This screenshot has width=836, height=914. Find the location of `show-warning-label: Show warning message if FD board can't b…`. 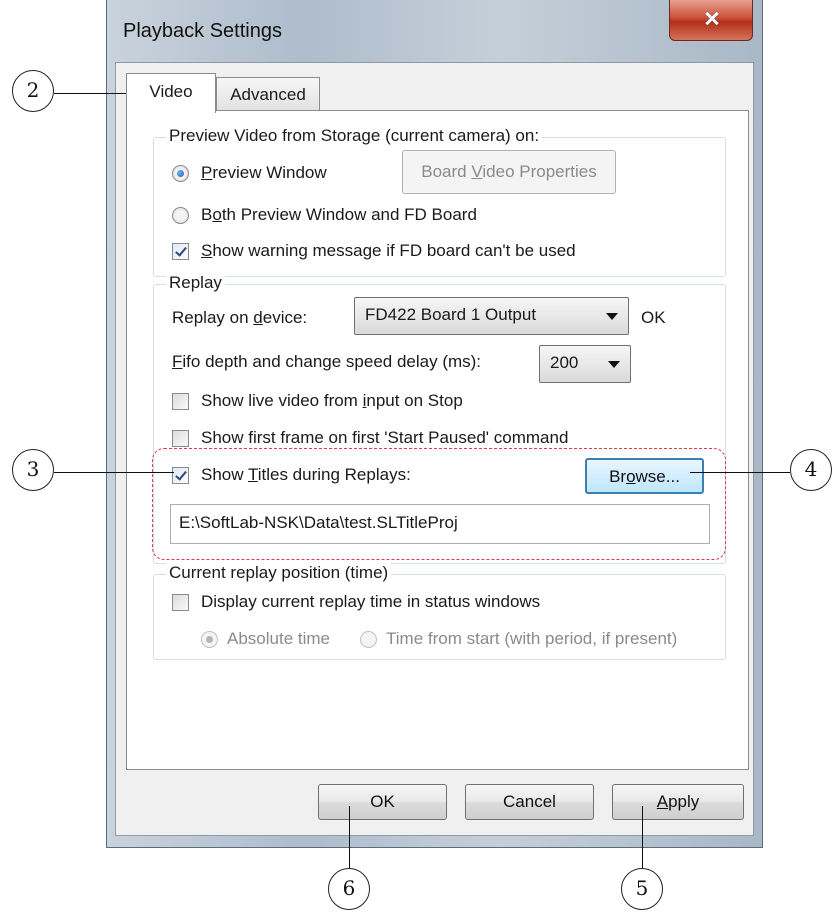

show-warning-label: Show warning message if FD board can't b… is located at coordinates (388, 251).